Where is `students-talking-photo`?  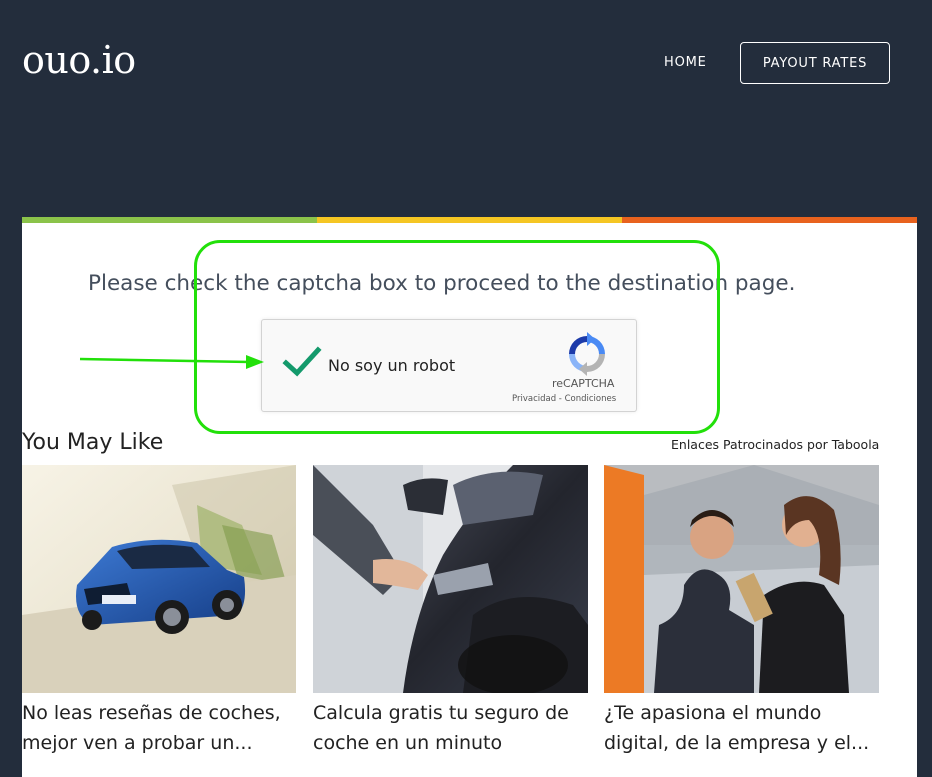
students-talking-photo is located at coordinates (741, 579).